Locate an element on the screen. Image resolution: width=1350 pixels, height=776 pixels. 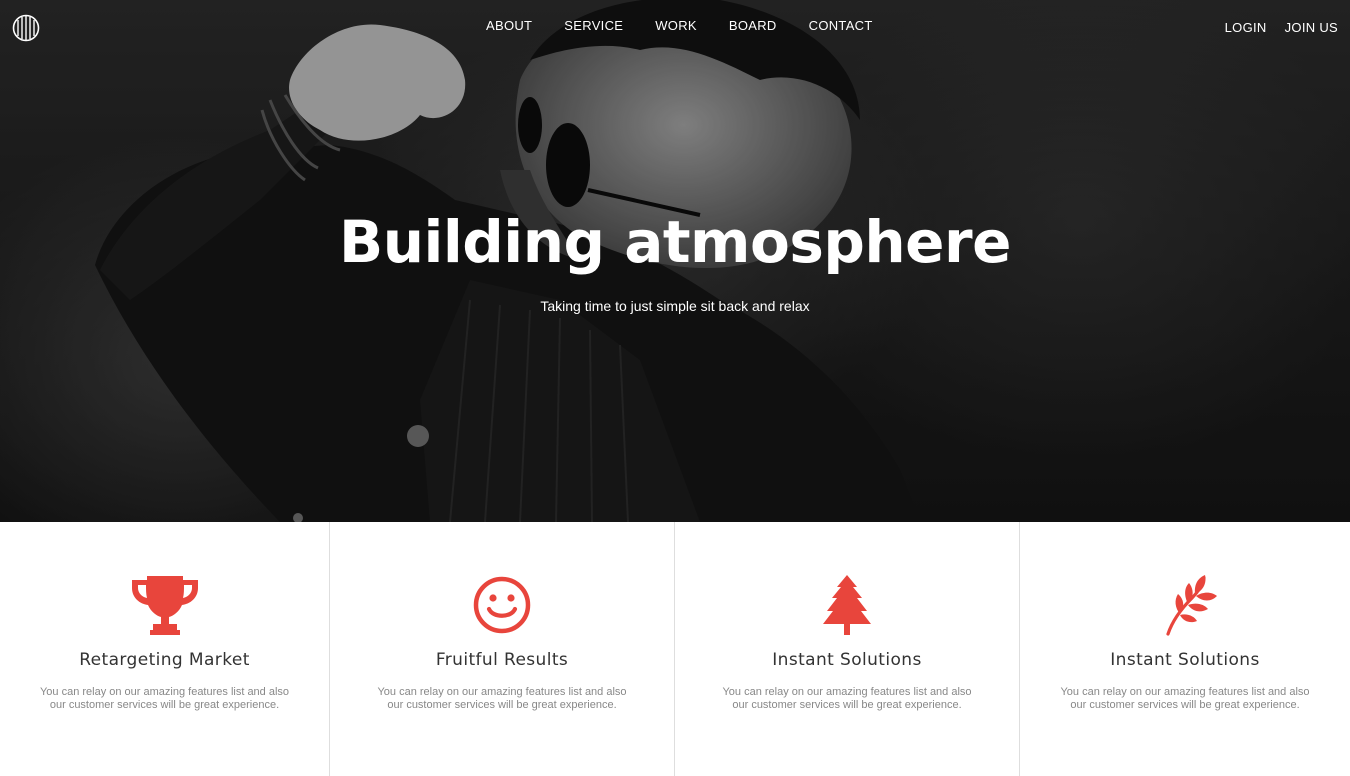
hero-title: Building atmosphere is located at coordinates (675, 242).